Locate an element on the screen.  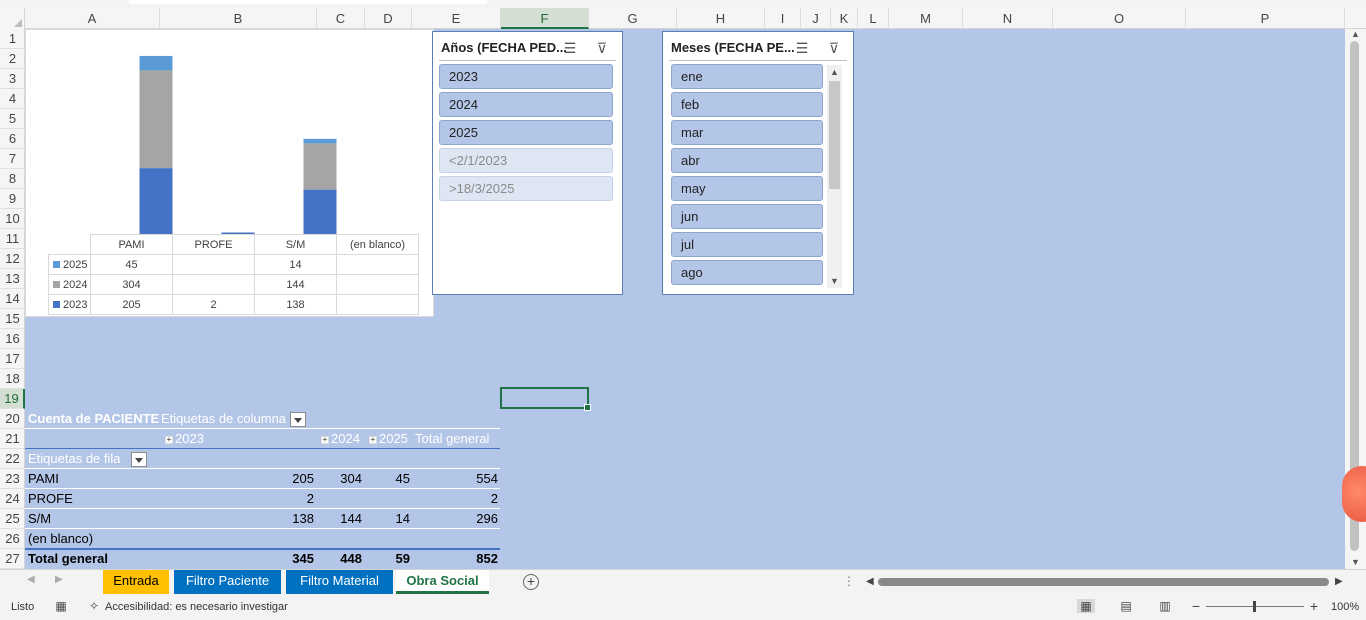
zoom-level: 100% is located at coordinates (1345, 607).